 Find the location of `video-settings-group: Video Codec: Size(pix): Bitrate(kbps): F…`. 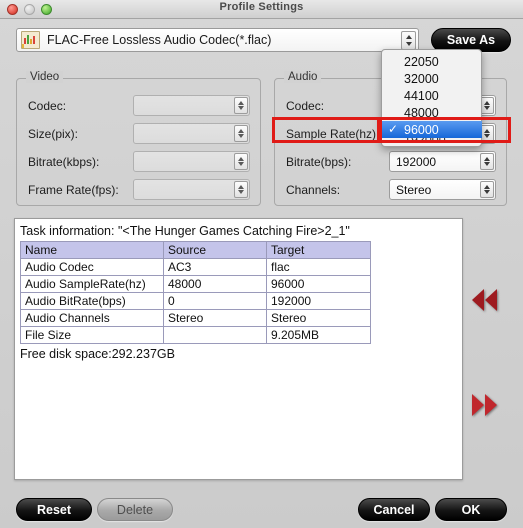

video-settings-group: Video Codec: Size(pix): Bitrate(kbps): F… is located at coordinates (138, 138).